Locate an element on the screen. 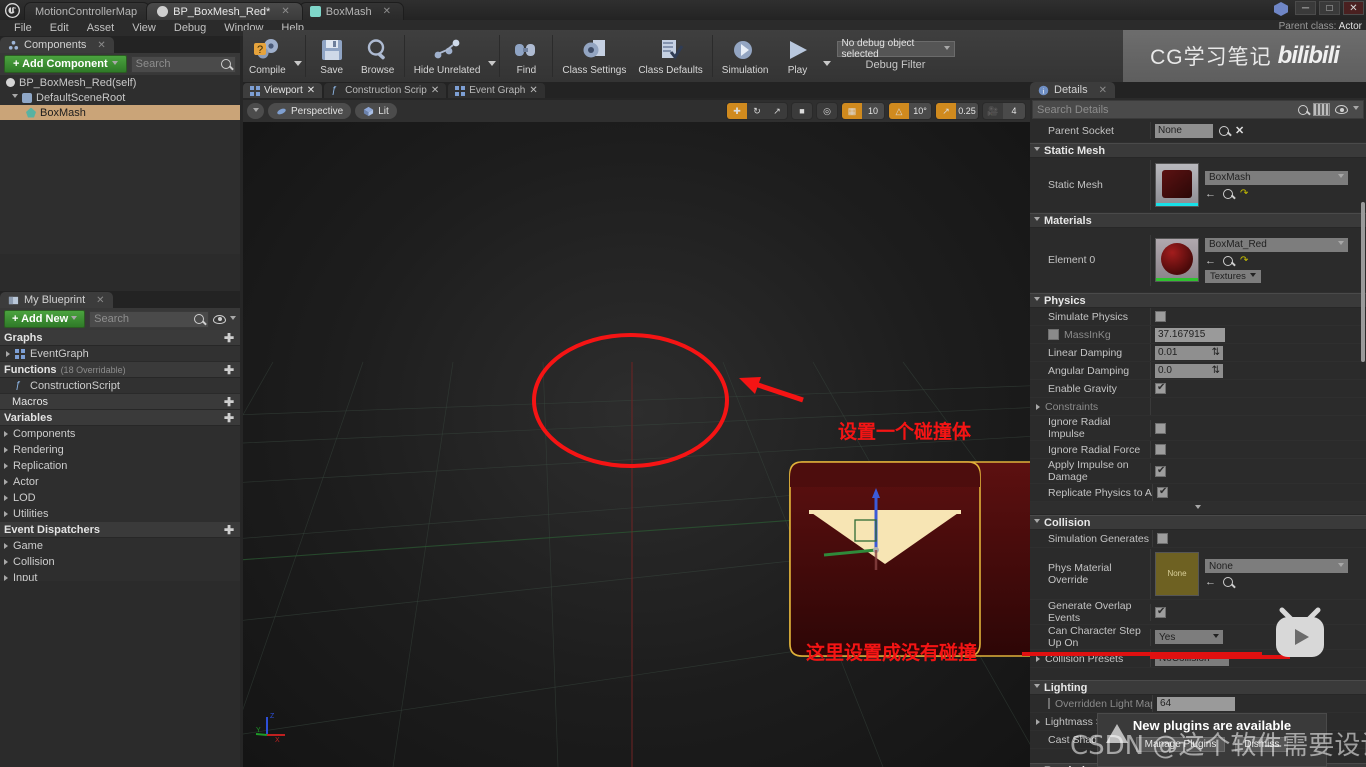 The height and width of the screenshot is (767, 1366). generate-overlap-events-checkbox is located at coordinates (1160, 612).